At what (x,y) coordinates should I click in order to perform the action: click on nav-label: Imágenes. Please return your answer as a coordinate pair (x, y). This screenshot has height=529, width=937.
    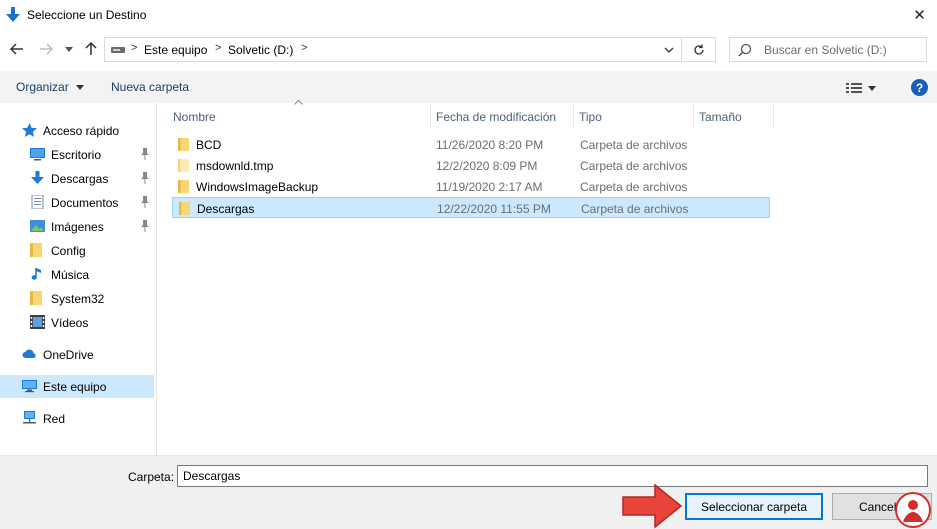
    Looking at the image, I should click on (77, 227).